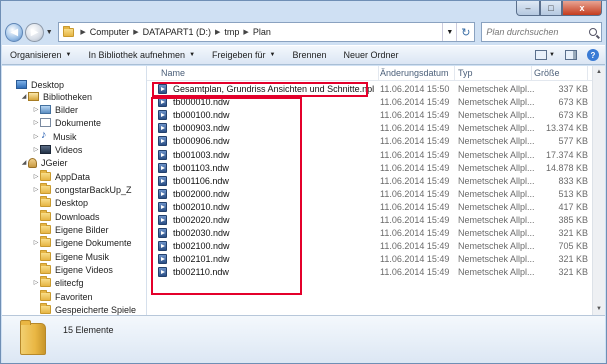 The width and height of the screenshot is (607, 364). What do you see at coordinates (465, 32) in the screenshot?
I see `refresh-button: ↻` at bounding box center [465, 32].